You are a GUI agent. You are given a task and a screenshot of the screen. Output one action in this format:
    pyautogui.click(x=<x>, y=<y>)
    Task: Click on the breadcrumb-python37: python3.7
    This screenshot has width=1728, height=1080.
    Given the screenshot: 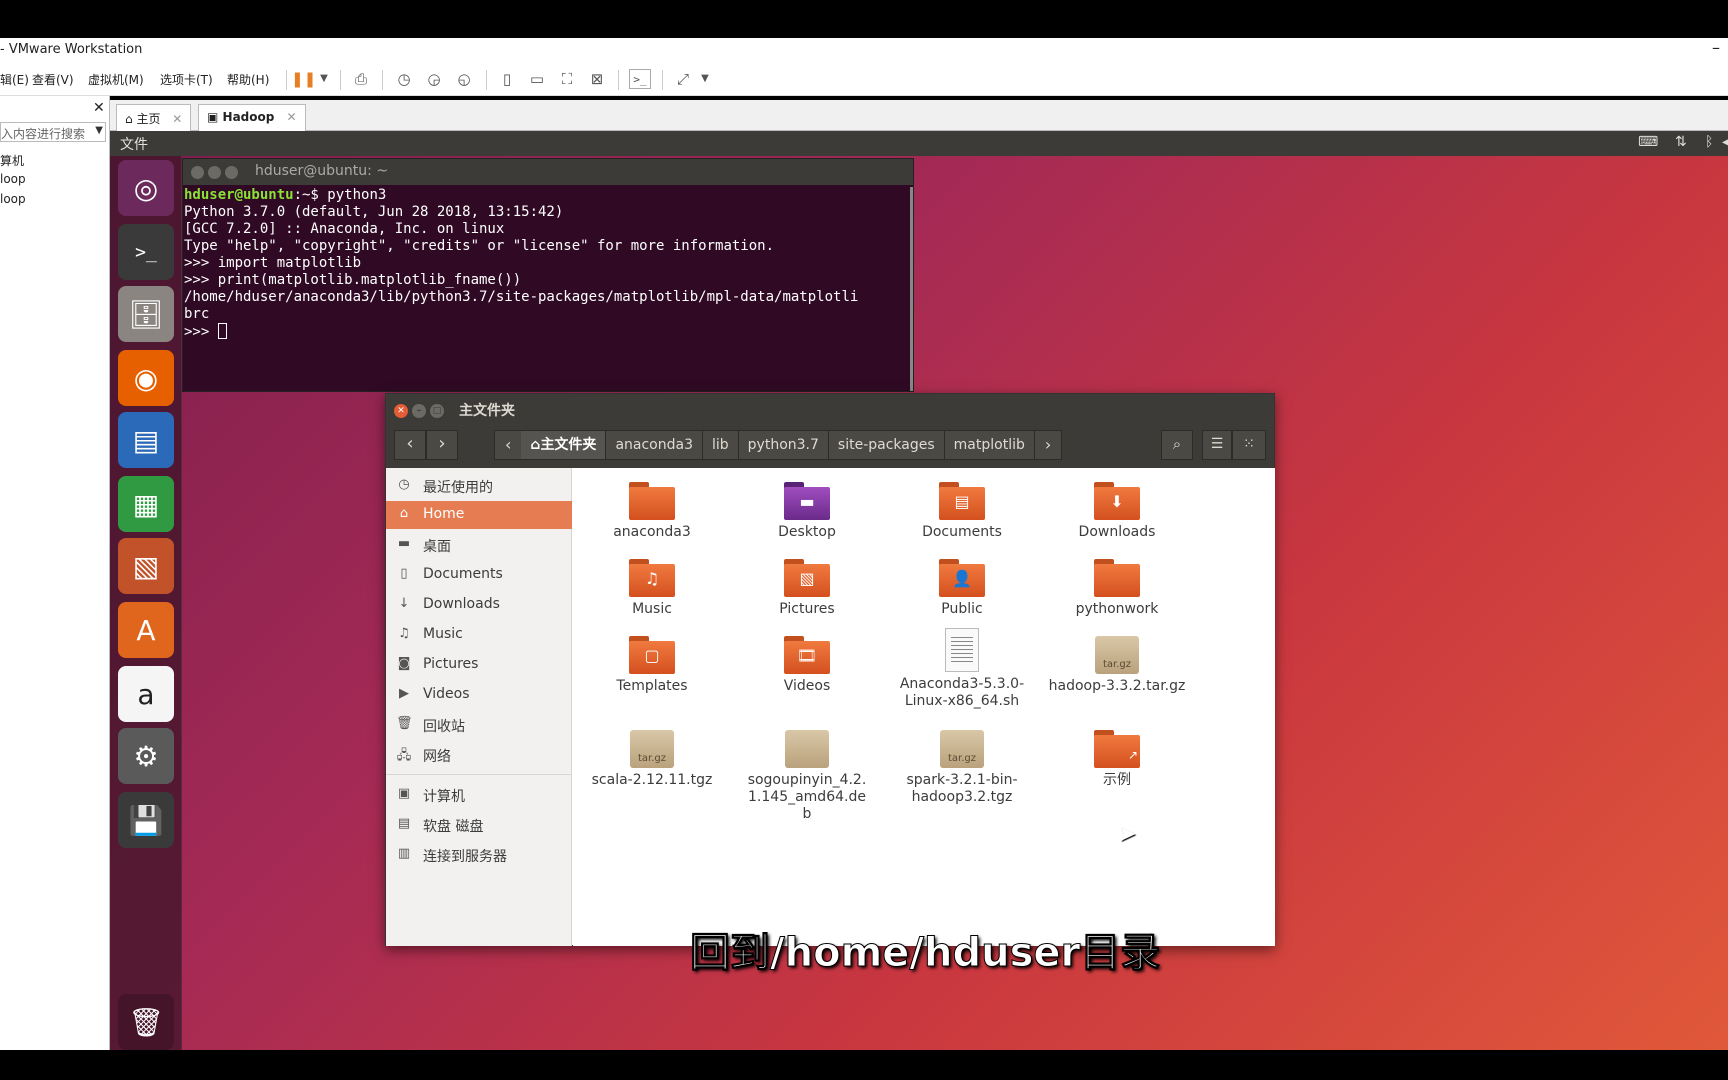 What is the action you would take?
    pyautogui.click(x=784, y=445)
    